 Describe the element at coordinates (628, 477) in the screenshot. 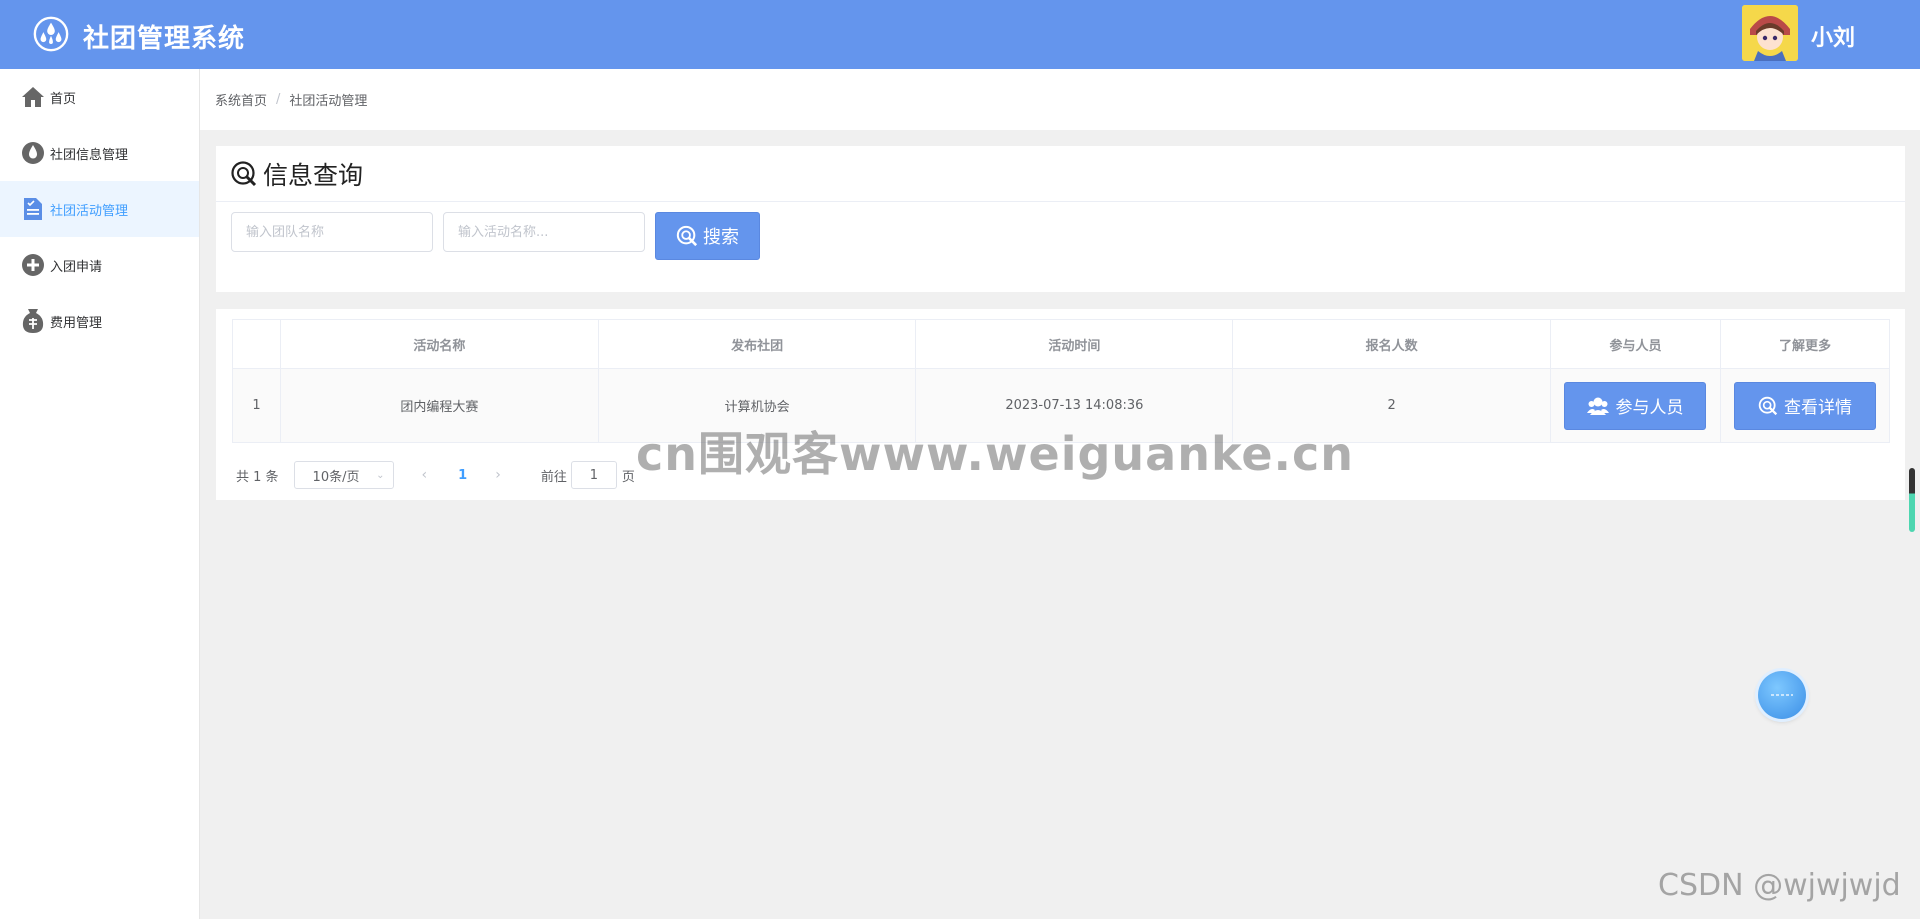

I see `goto-suffix: 页` at that location.